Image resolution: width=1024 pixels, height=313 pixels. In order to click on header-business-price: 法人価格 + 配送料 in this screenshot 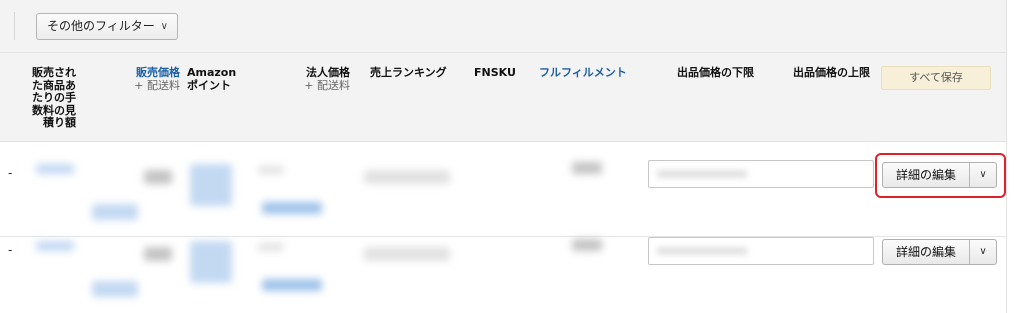, I will do `click(327, 79)`.